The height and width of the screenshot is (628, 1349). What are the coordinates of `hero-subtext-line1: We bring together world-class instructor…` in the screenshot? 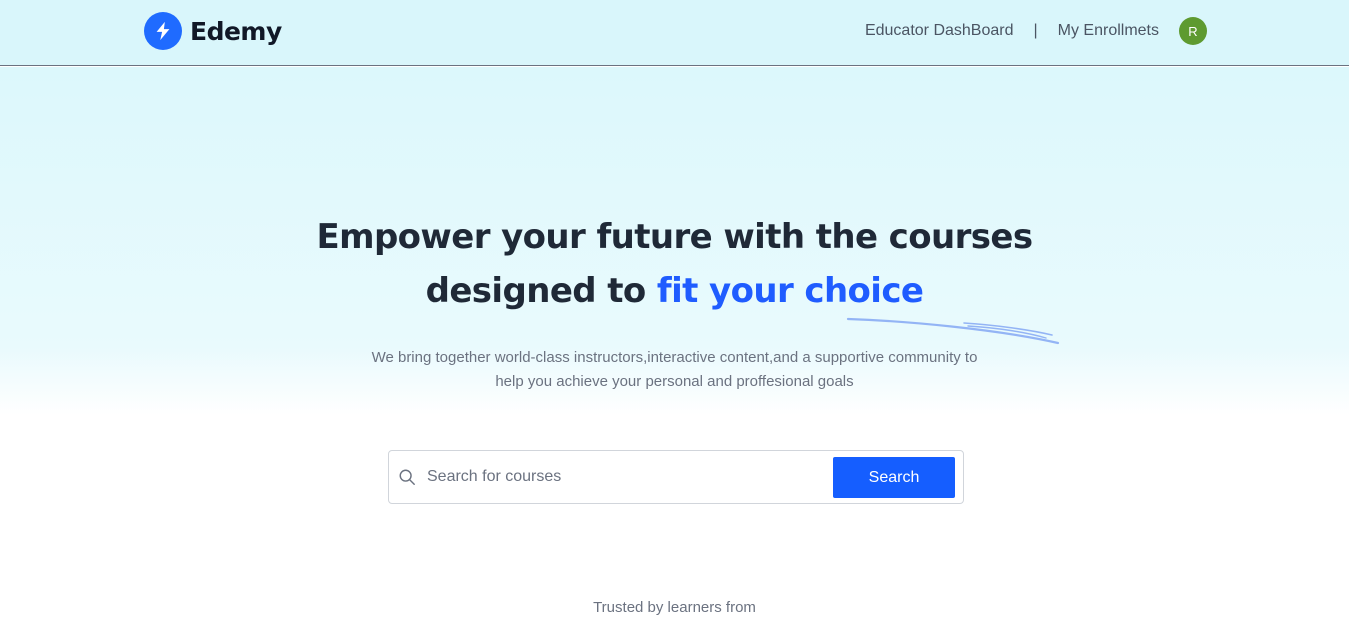 It's located at (674, 357).